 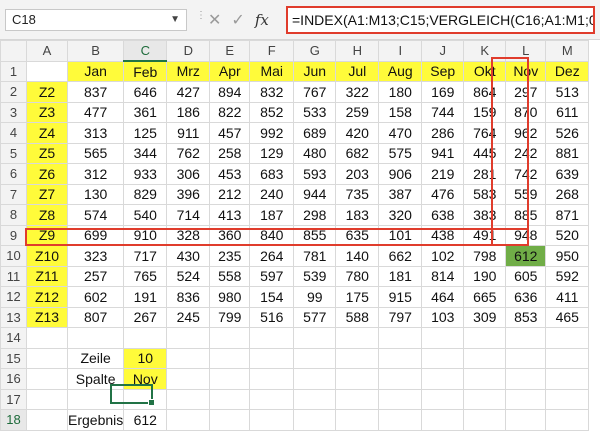 What do you see at coordinates (47, 379) in the screenshot?
I see `cell-a16` at bounding box center [47, 379].